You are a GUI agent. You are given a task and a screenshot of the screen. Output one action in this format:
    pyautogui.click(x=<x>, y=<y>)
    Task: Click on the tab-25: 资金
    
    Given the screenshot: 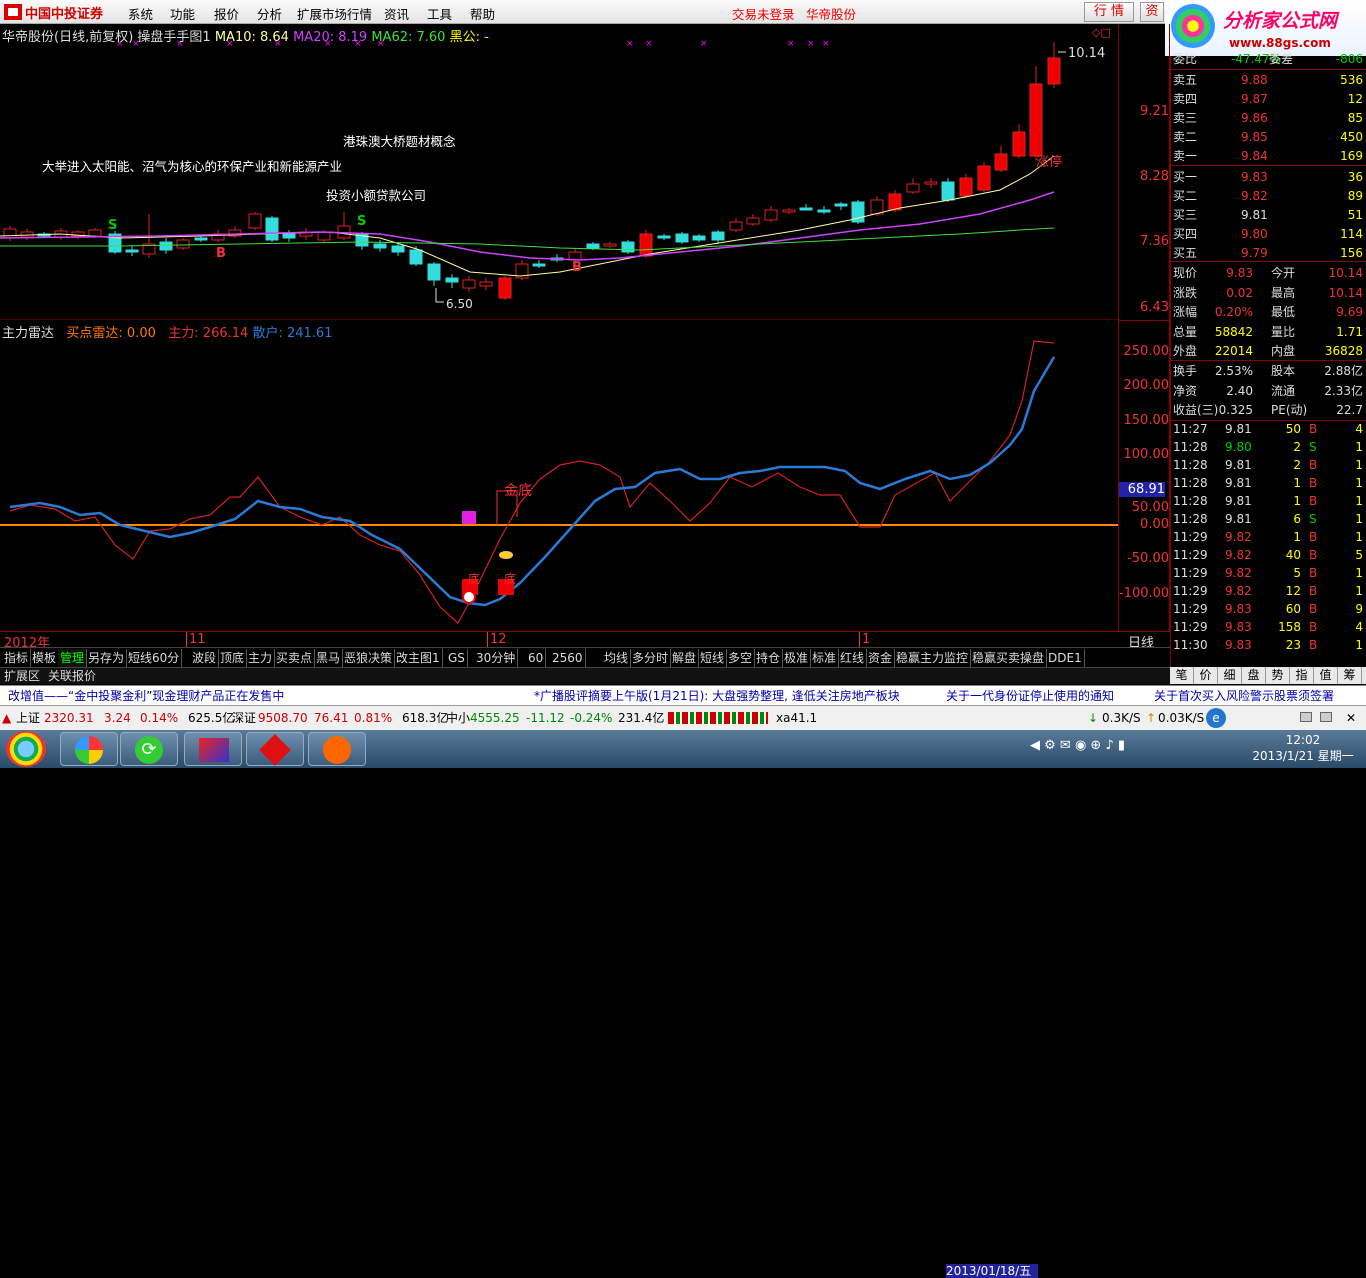 What is the action you would take?
    pyautogui.click(x=881, y=658)
    